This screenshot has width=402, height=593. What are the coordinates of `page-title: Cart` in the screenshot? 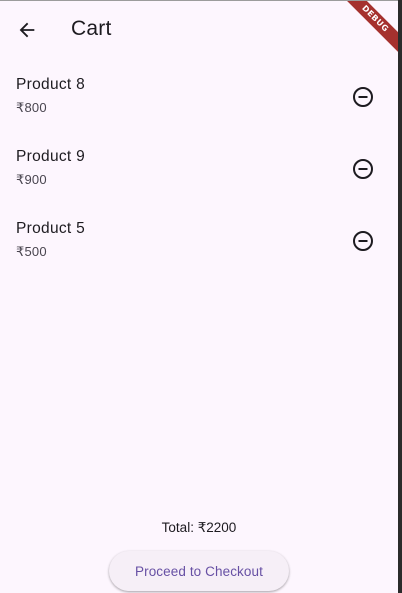 It's located at (91, 28).